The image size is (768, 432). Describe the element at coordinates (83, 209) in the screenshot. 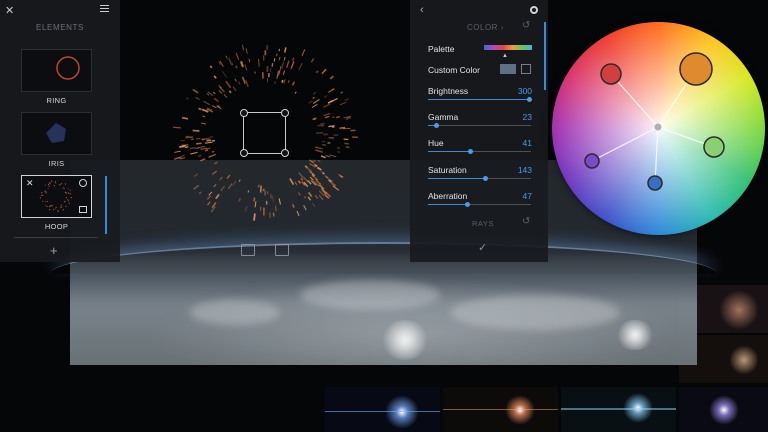

I see `duplicate-icon` at that location.